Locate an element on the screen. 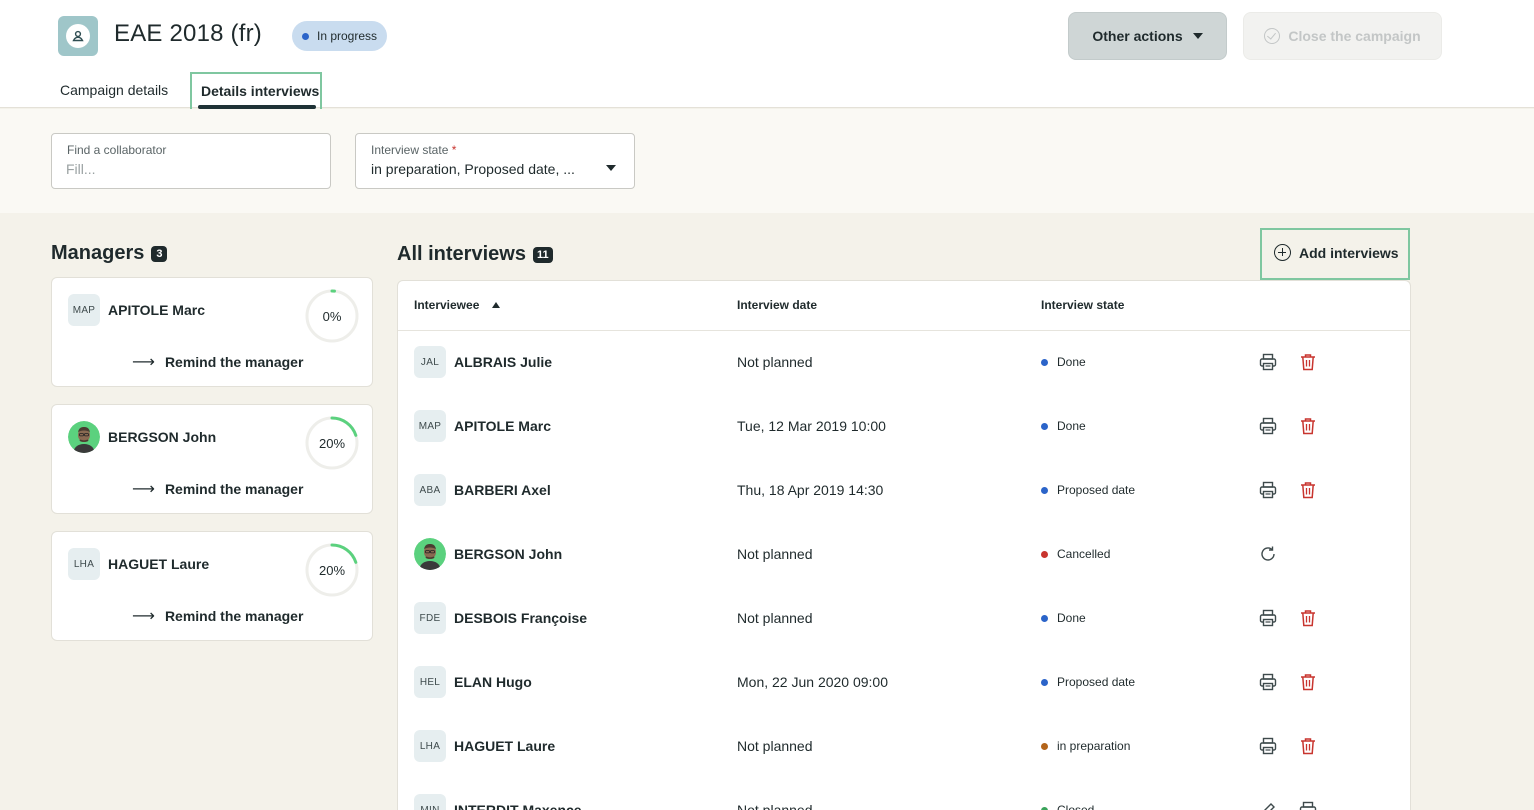  interviewee-avatar: ABA is located at coordinates (430, 490).